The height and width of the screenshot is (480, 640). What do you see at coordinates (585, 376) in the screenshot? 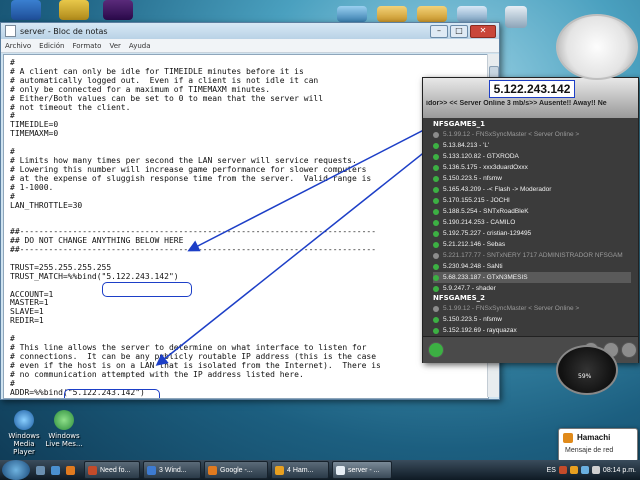
I see `gauge-value: 59%` at bounding box center [585, 376].